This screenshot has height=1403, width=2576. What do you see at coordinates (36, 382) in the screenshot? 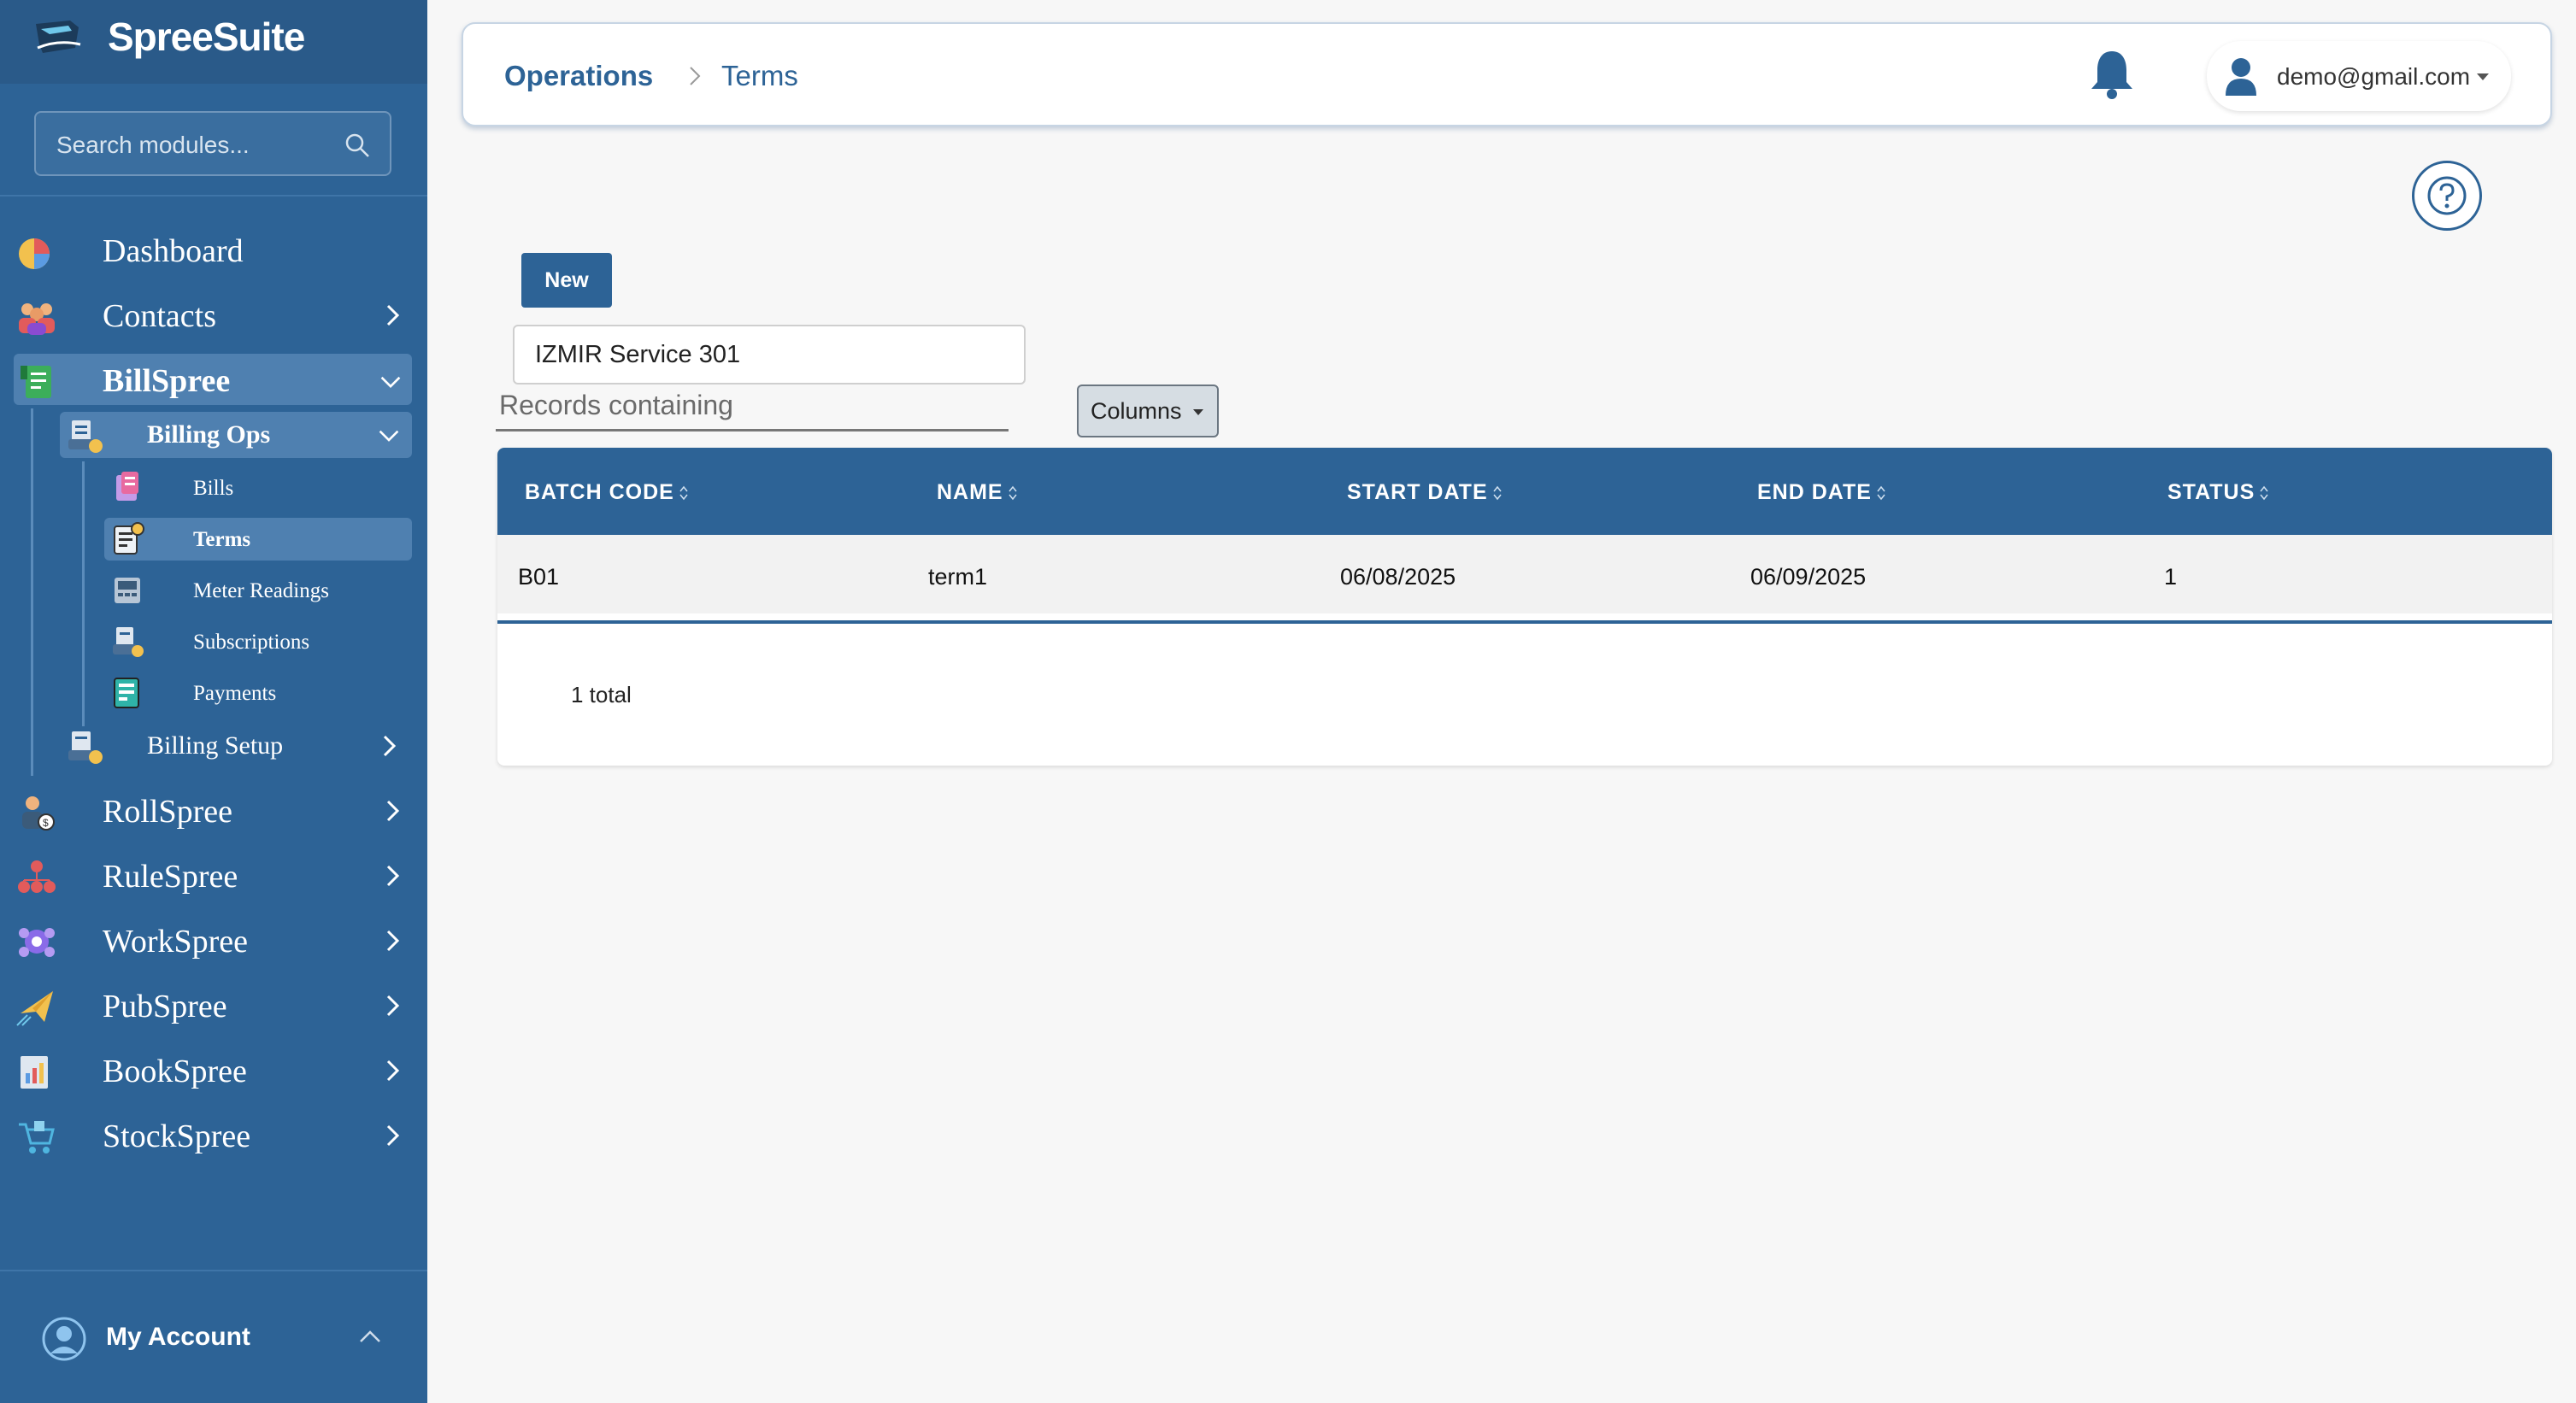
I see `ledger-icon` at bounding box center [36, 382].